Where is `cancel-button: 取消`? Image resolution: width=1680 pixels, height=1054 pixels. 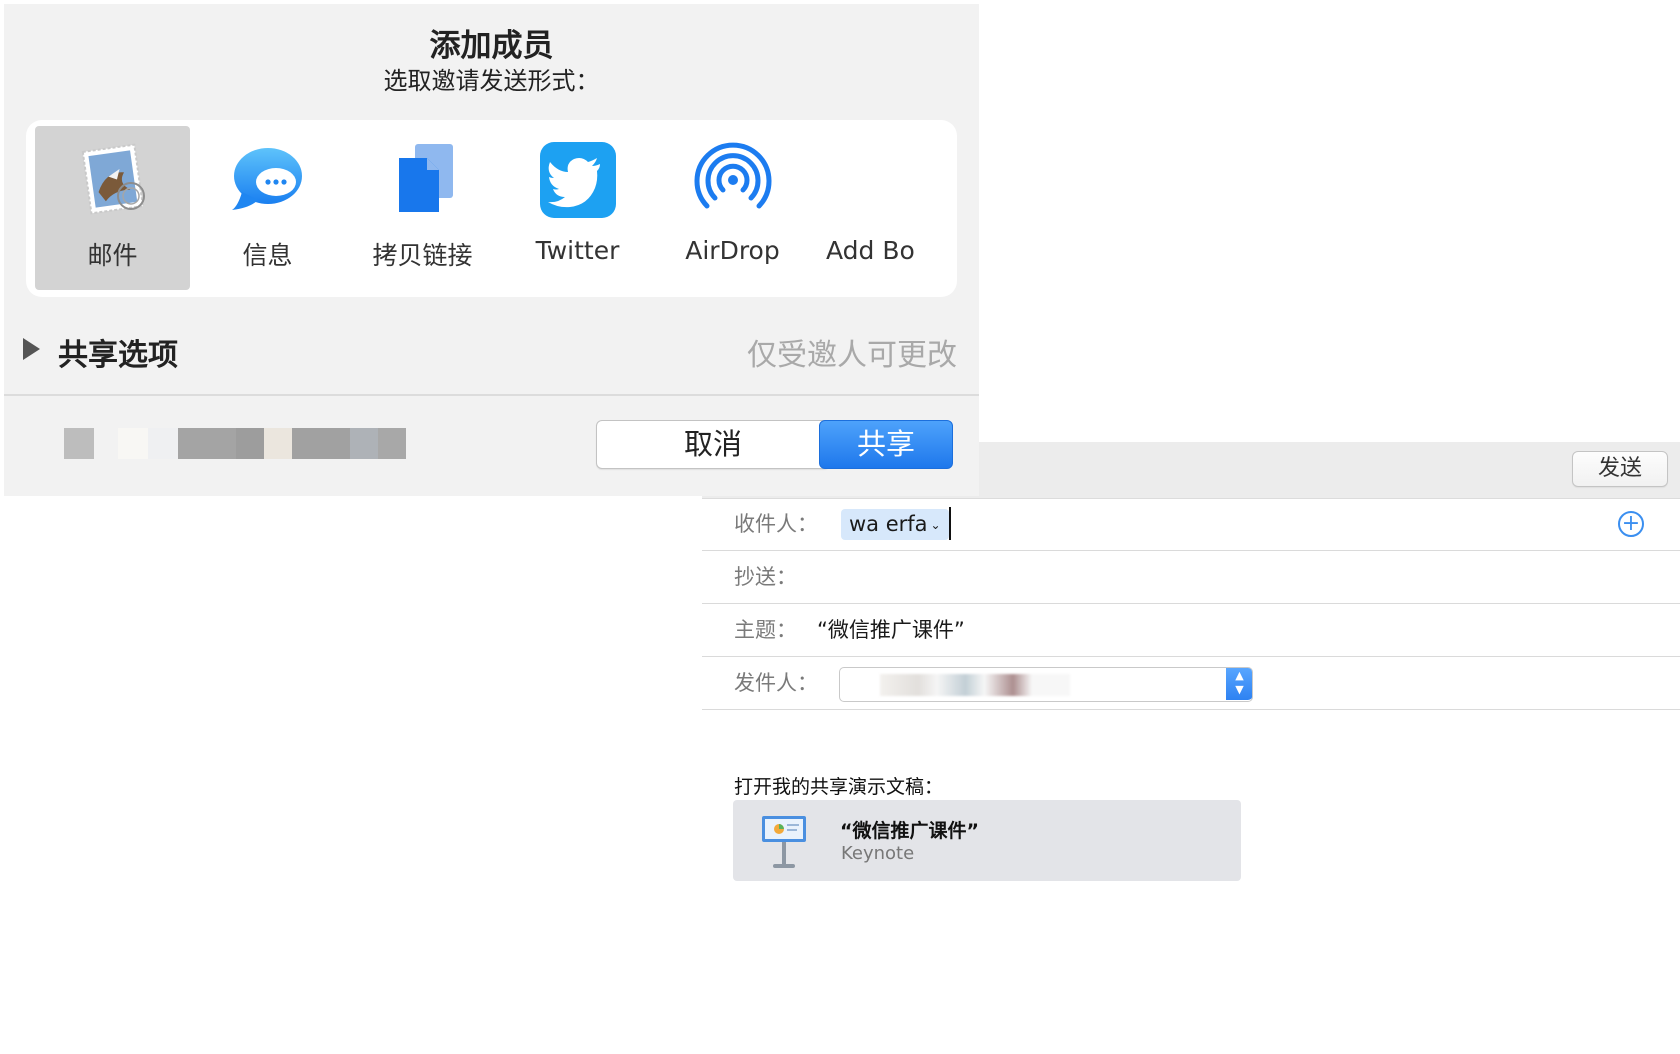 cancel-button: 取消 is located at coordinates (713, 444).